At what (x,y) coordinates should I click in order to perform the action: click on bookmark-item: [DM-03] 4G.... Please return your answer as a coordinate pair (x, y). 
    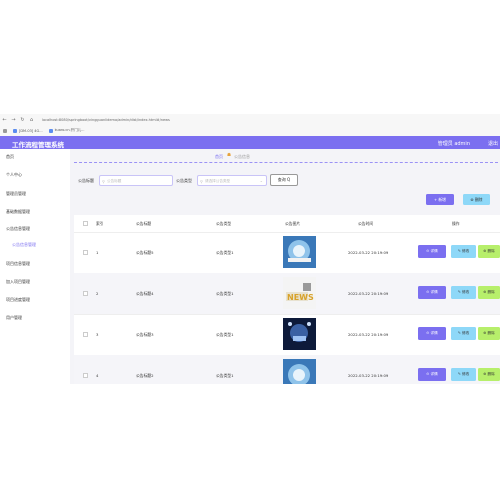
    Looking at the image, I should click on (28, 130).